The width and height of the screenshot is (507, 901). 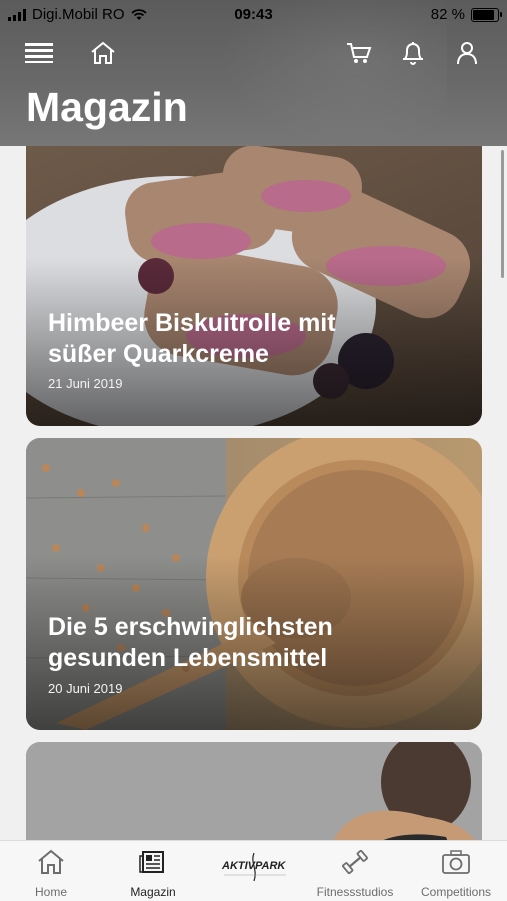 I want to click on profile-button, so click(x=467, y=53).